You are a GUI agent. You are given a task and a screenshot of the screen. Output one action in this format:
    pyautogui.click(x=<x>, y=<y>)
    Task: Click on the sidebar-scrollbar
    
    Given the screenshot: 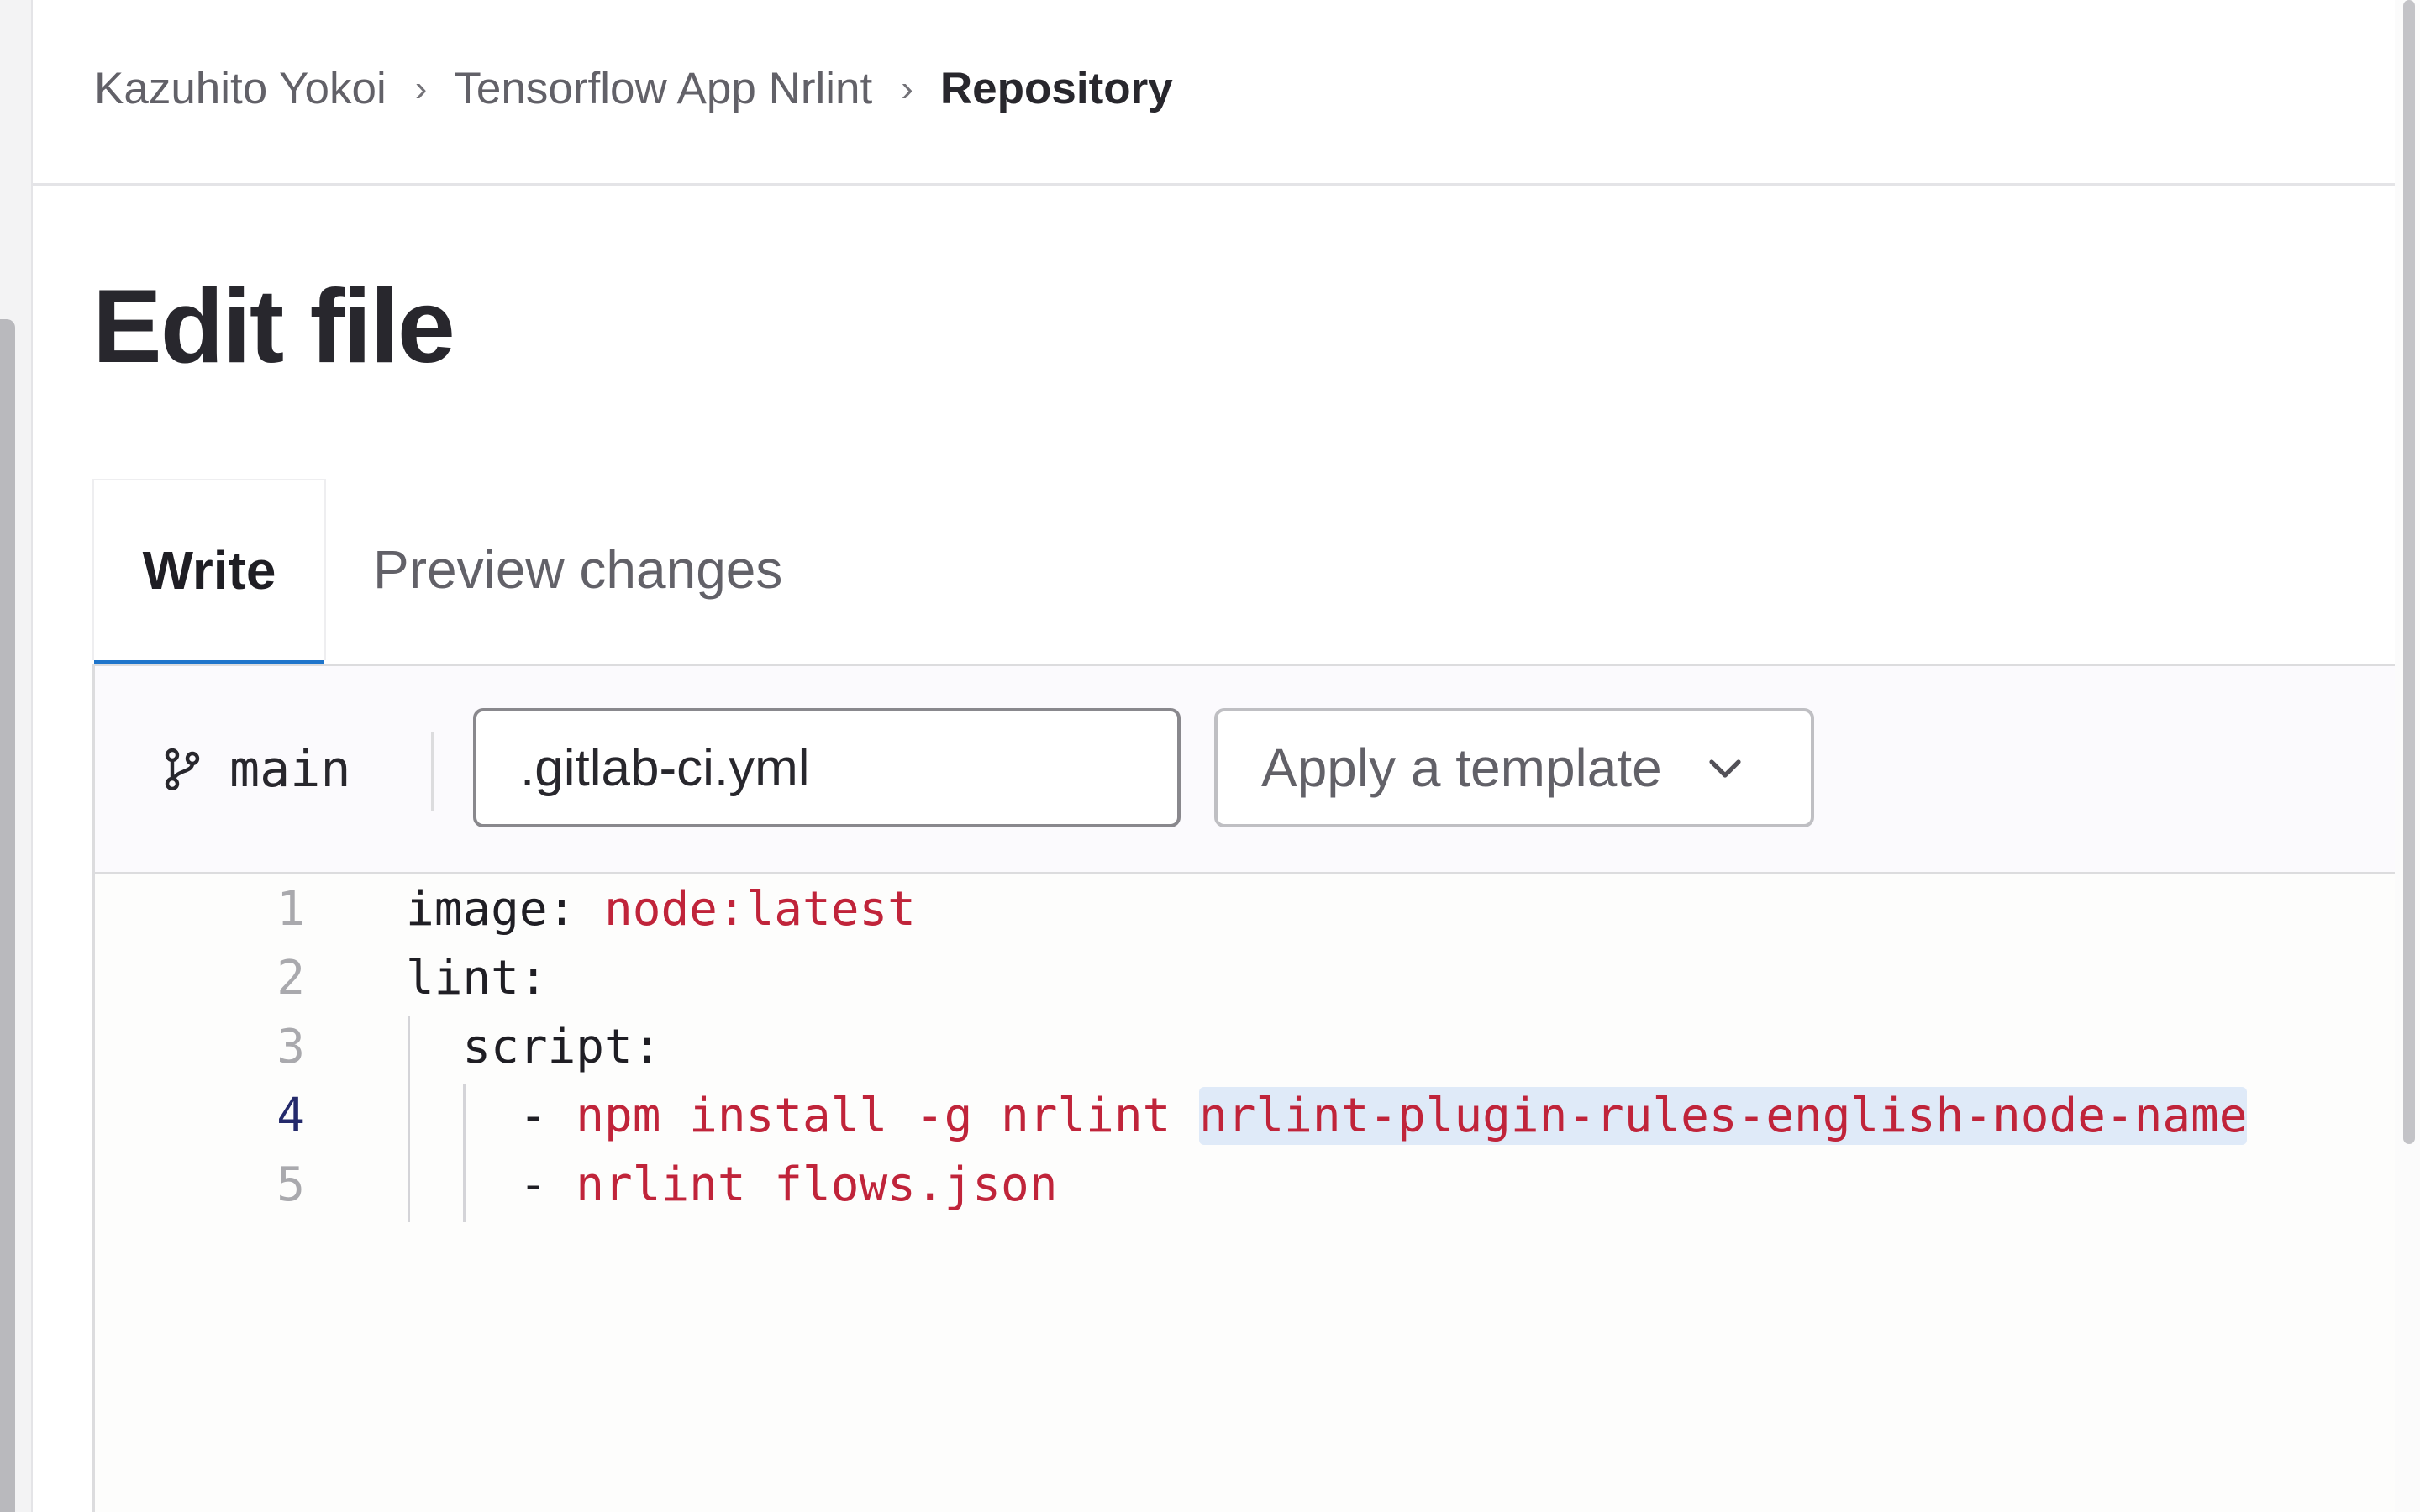 What is the action you would take?
    pyautogui.click(x=8, y=915)
    